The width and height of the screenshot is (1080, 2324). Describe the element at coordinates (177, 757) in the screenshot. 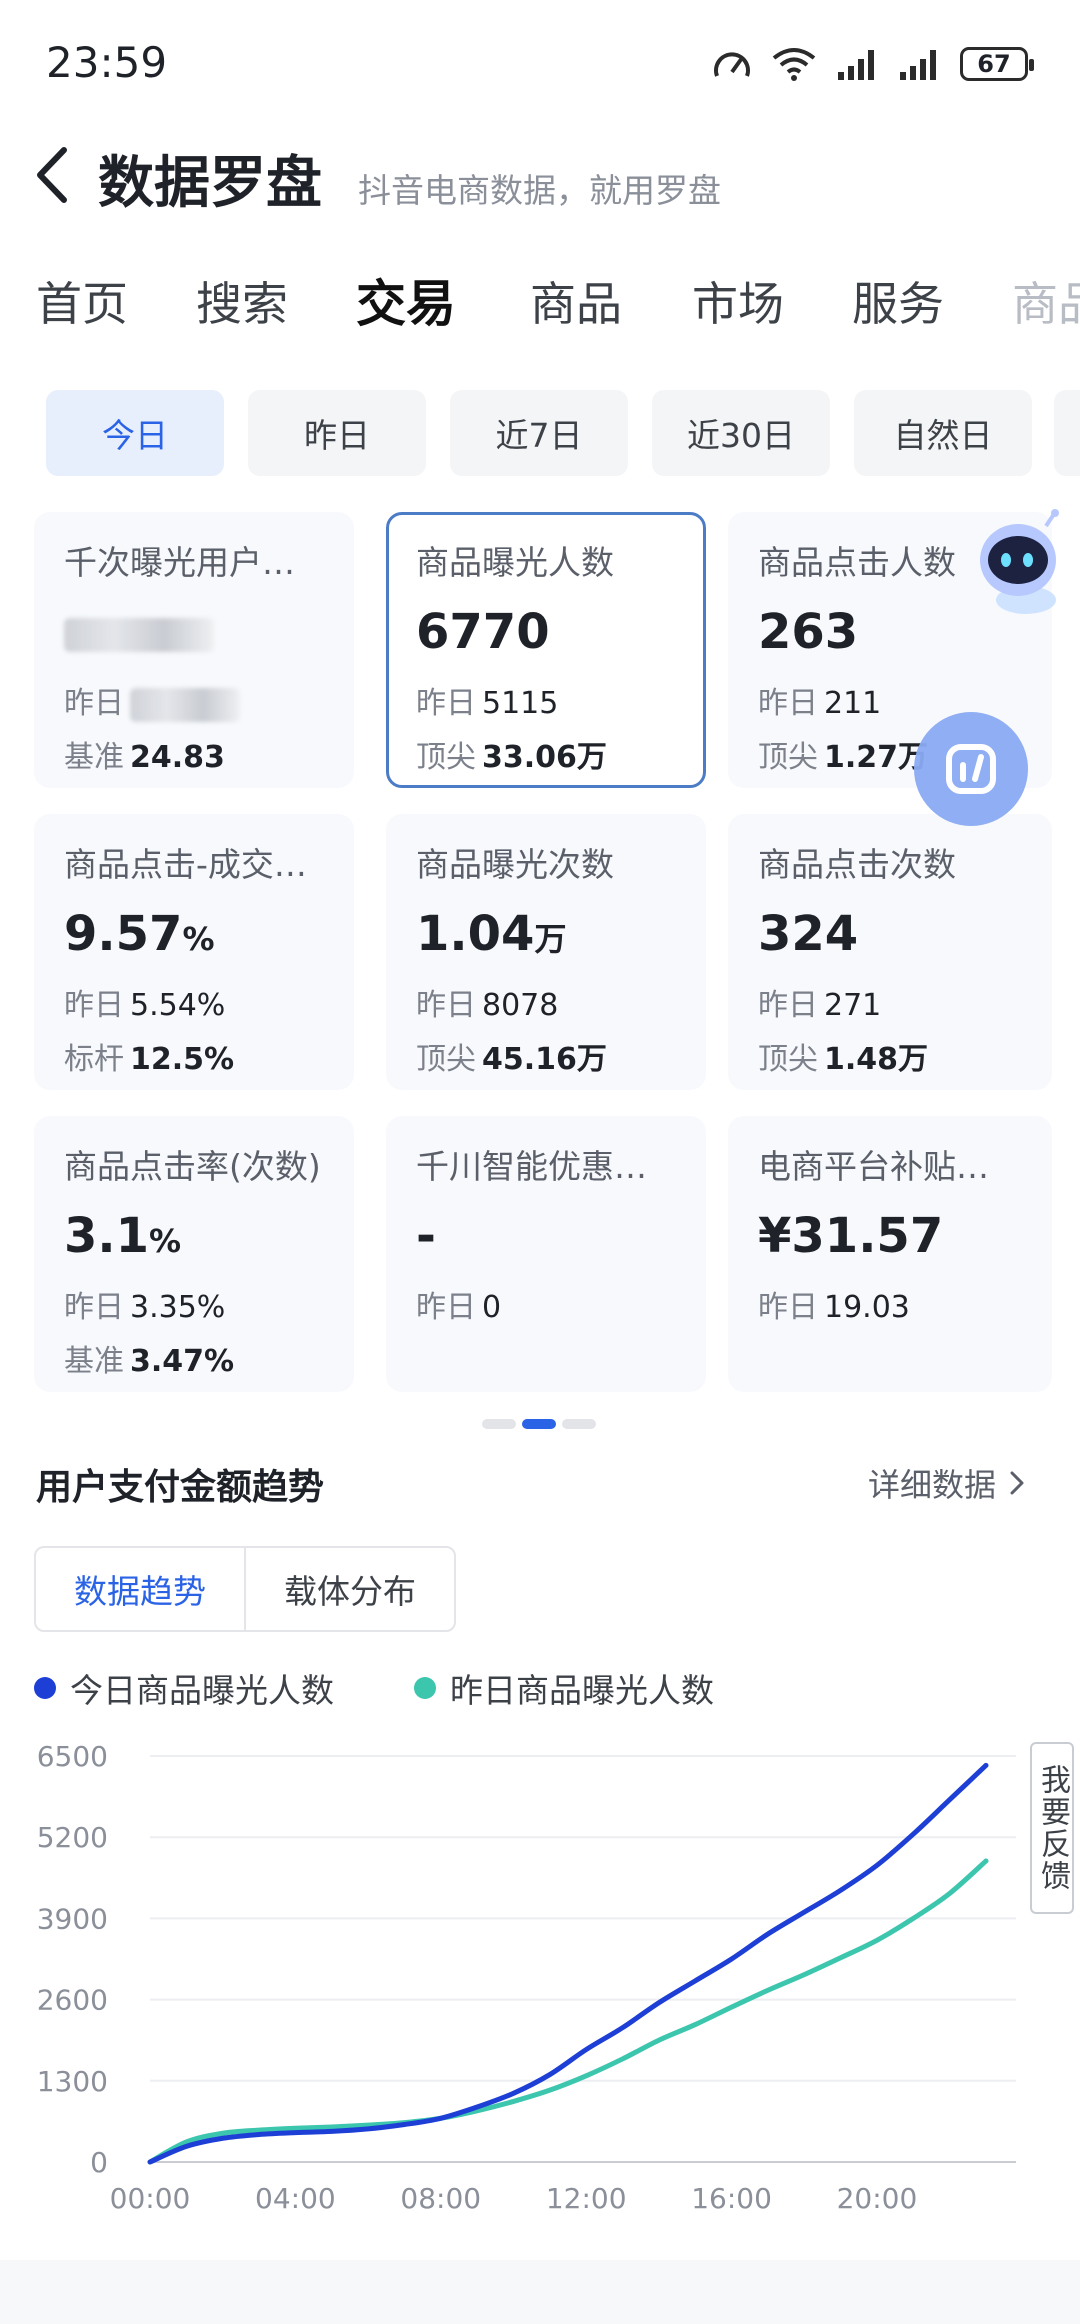

I see `metric-row2-value: 24.83` at that location.